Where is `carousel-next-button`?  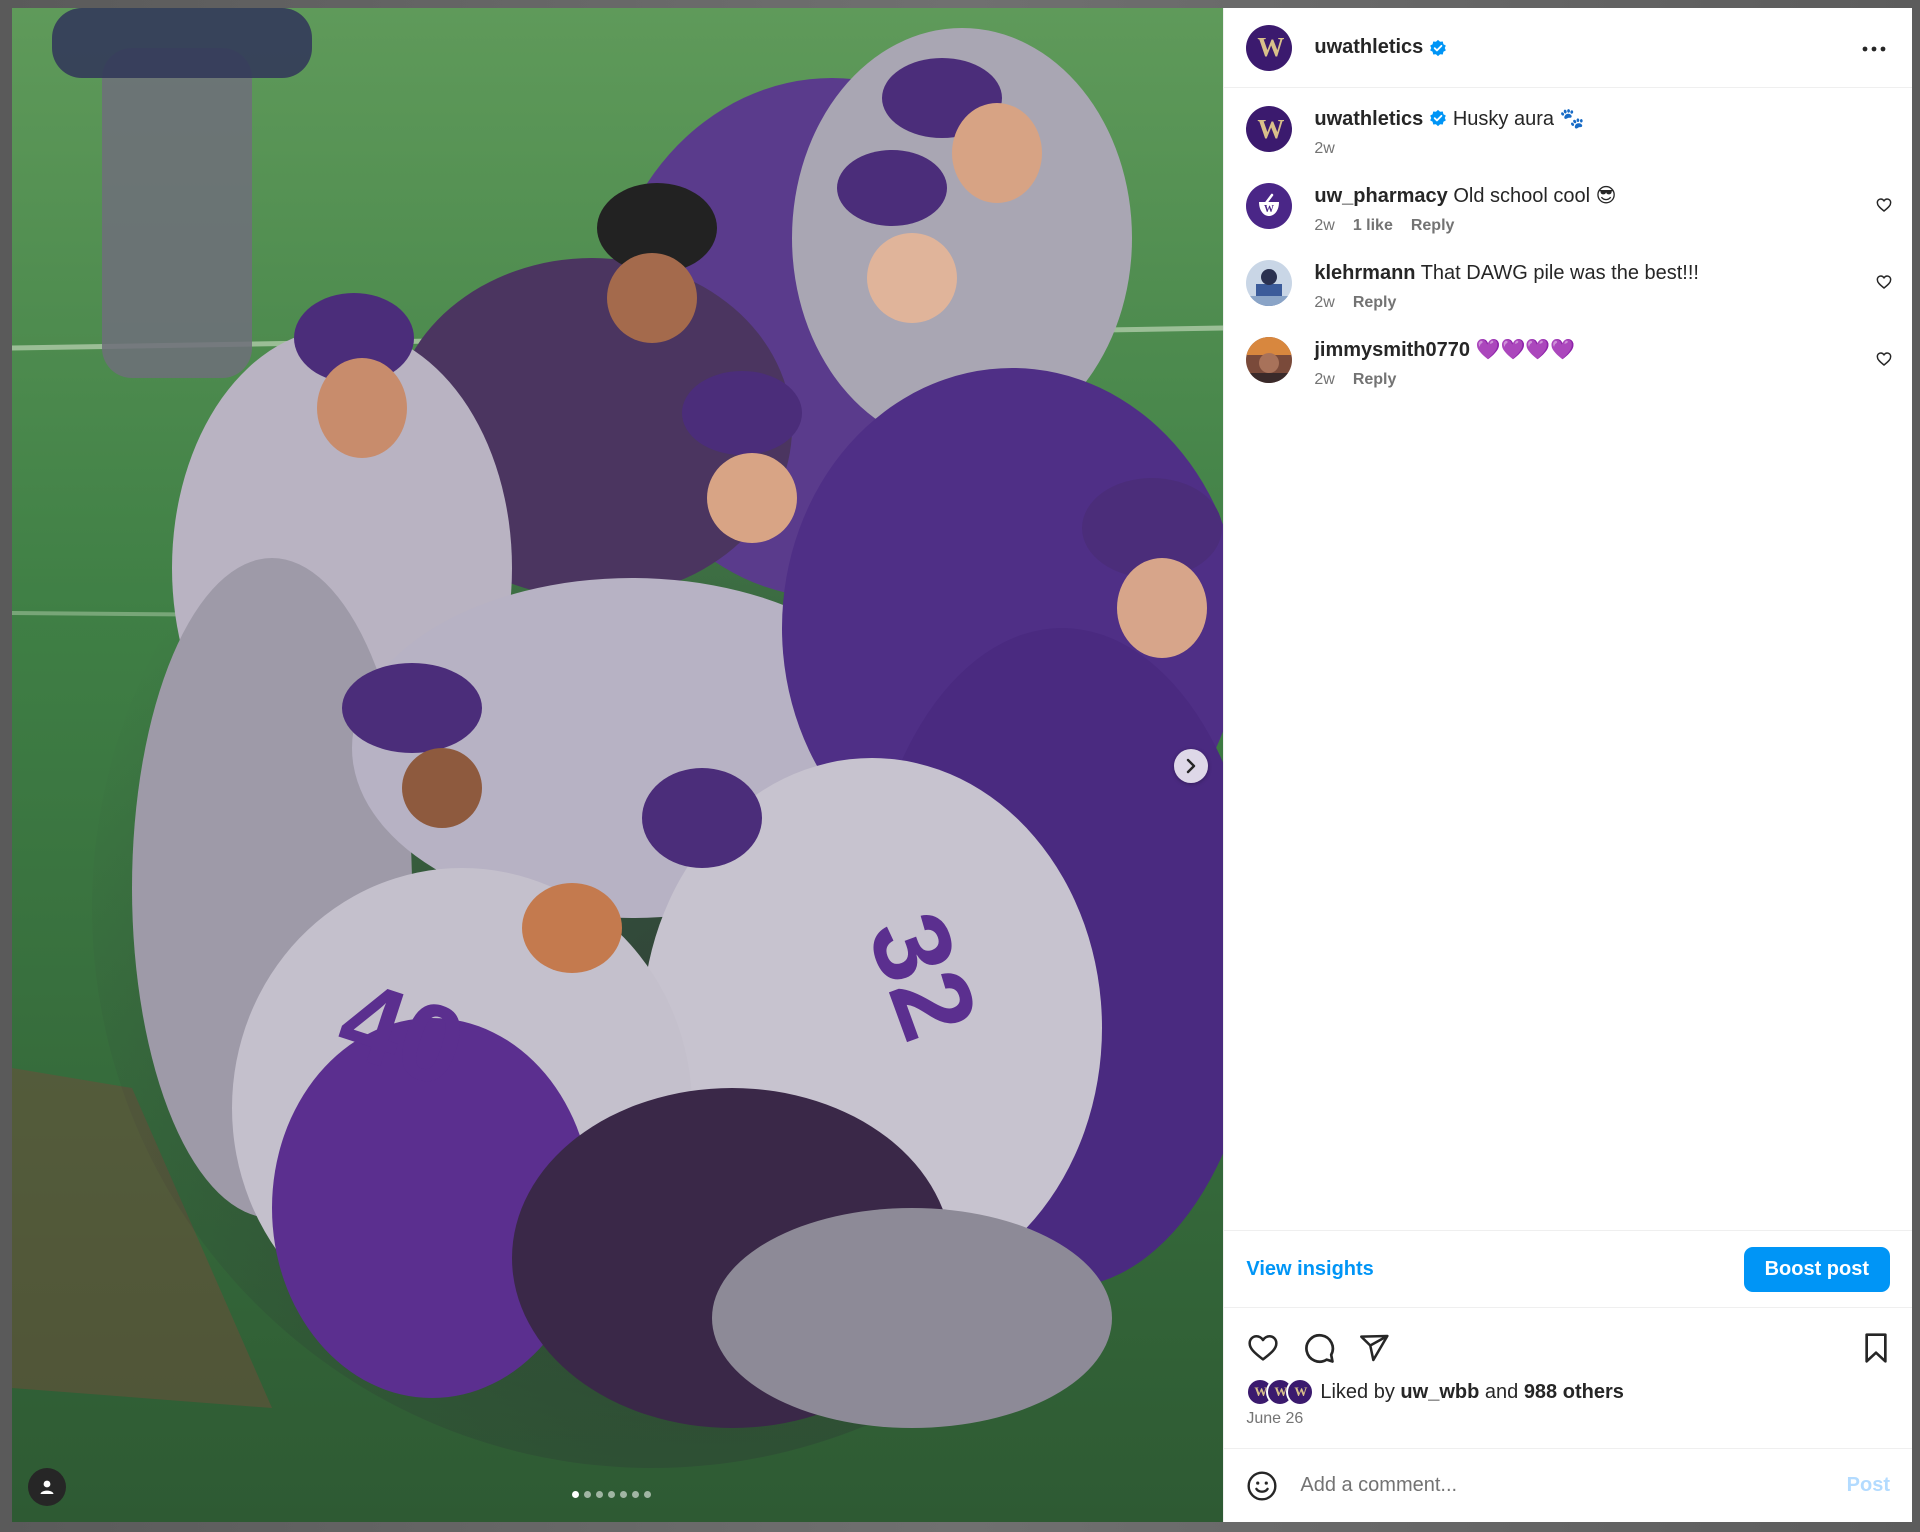 carousel-next-button is located at coordinates (1191, 766).